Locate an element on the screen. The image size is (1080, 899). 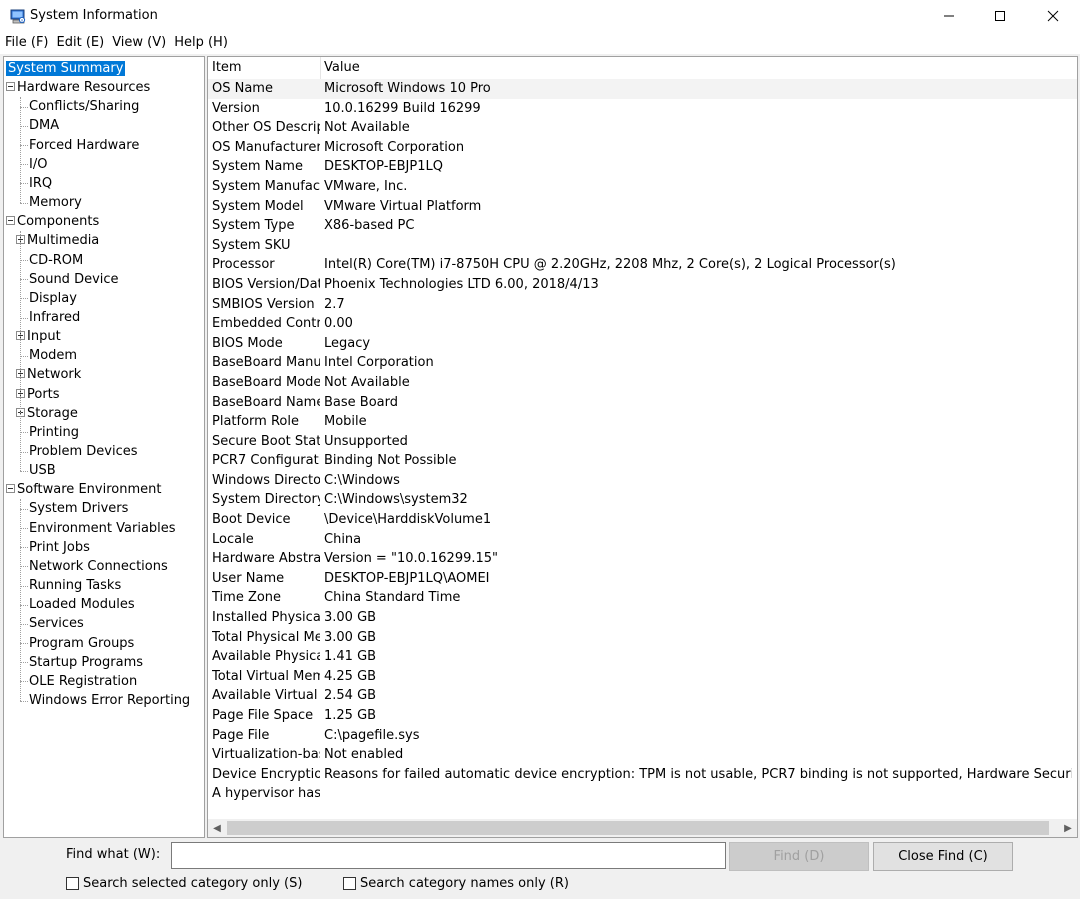
table-row: Version 10.0.16299 Build 16299 is located at coordinates (642, 109).